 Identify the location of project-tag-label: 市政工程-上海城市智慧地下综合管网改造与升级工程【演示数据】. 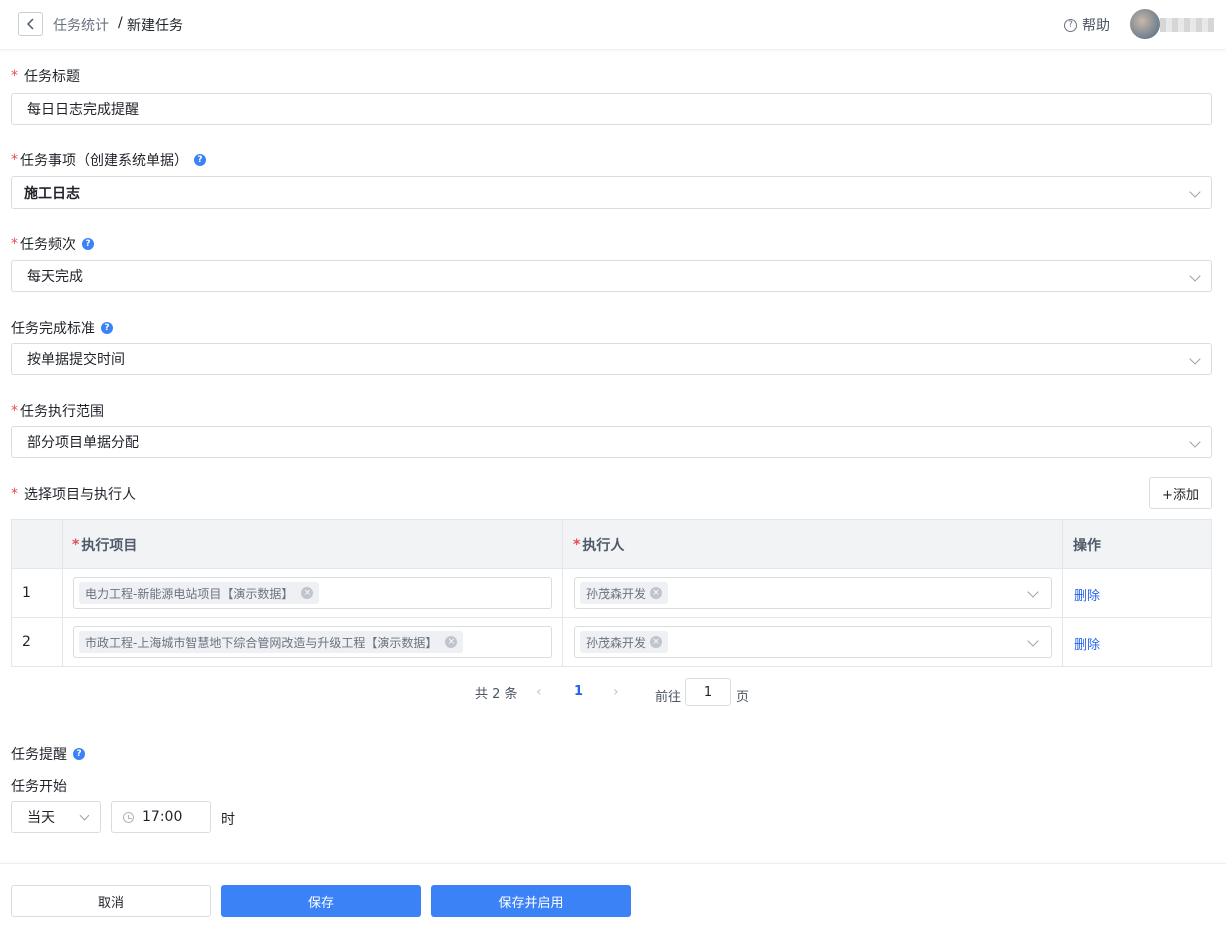
(261, 642).